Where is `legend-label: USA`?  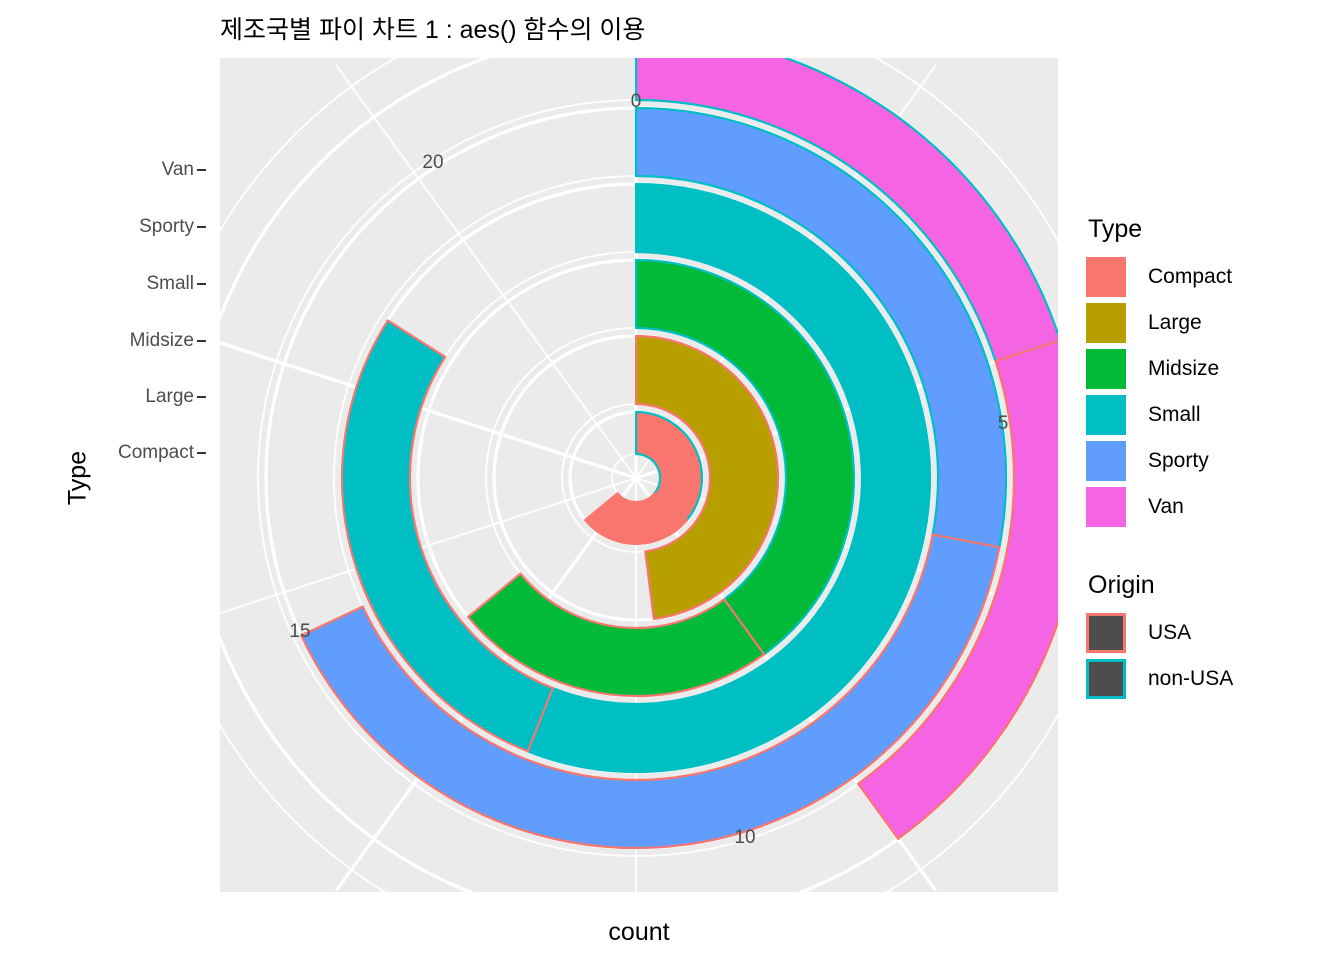
legend-label: USA is located at coordinates (1170, 632).